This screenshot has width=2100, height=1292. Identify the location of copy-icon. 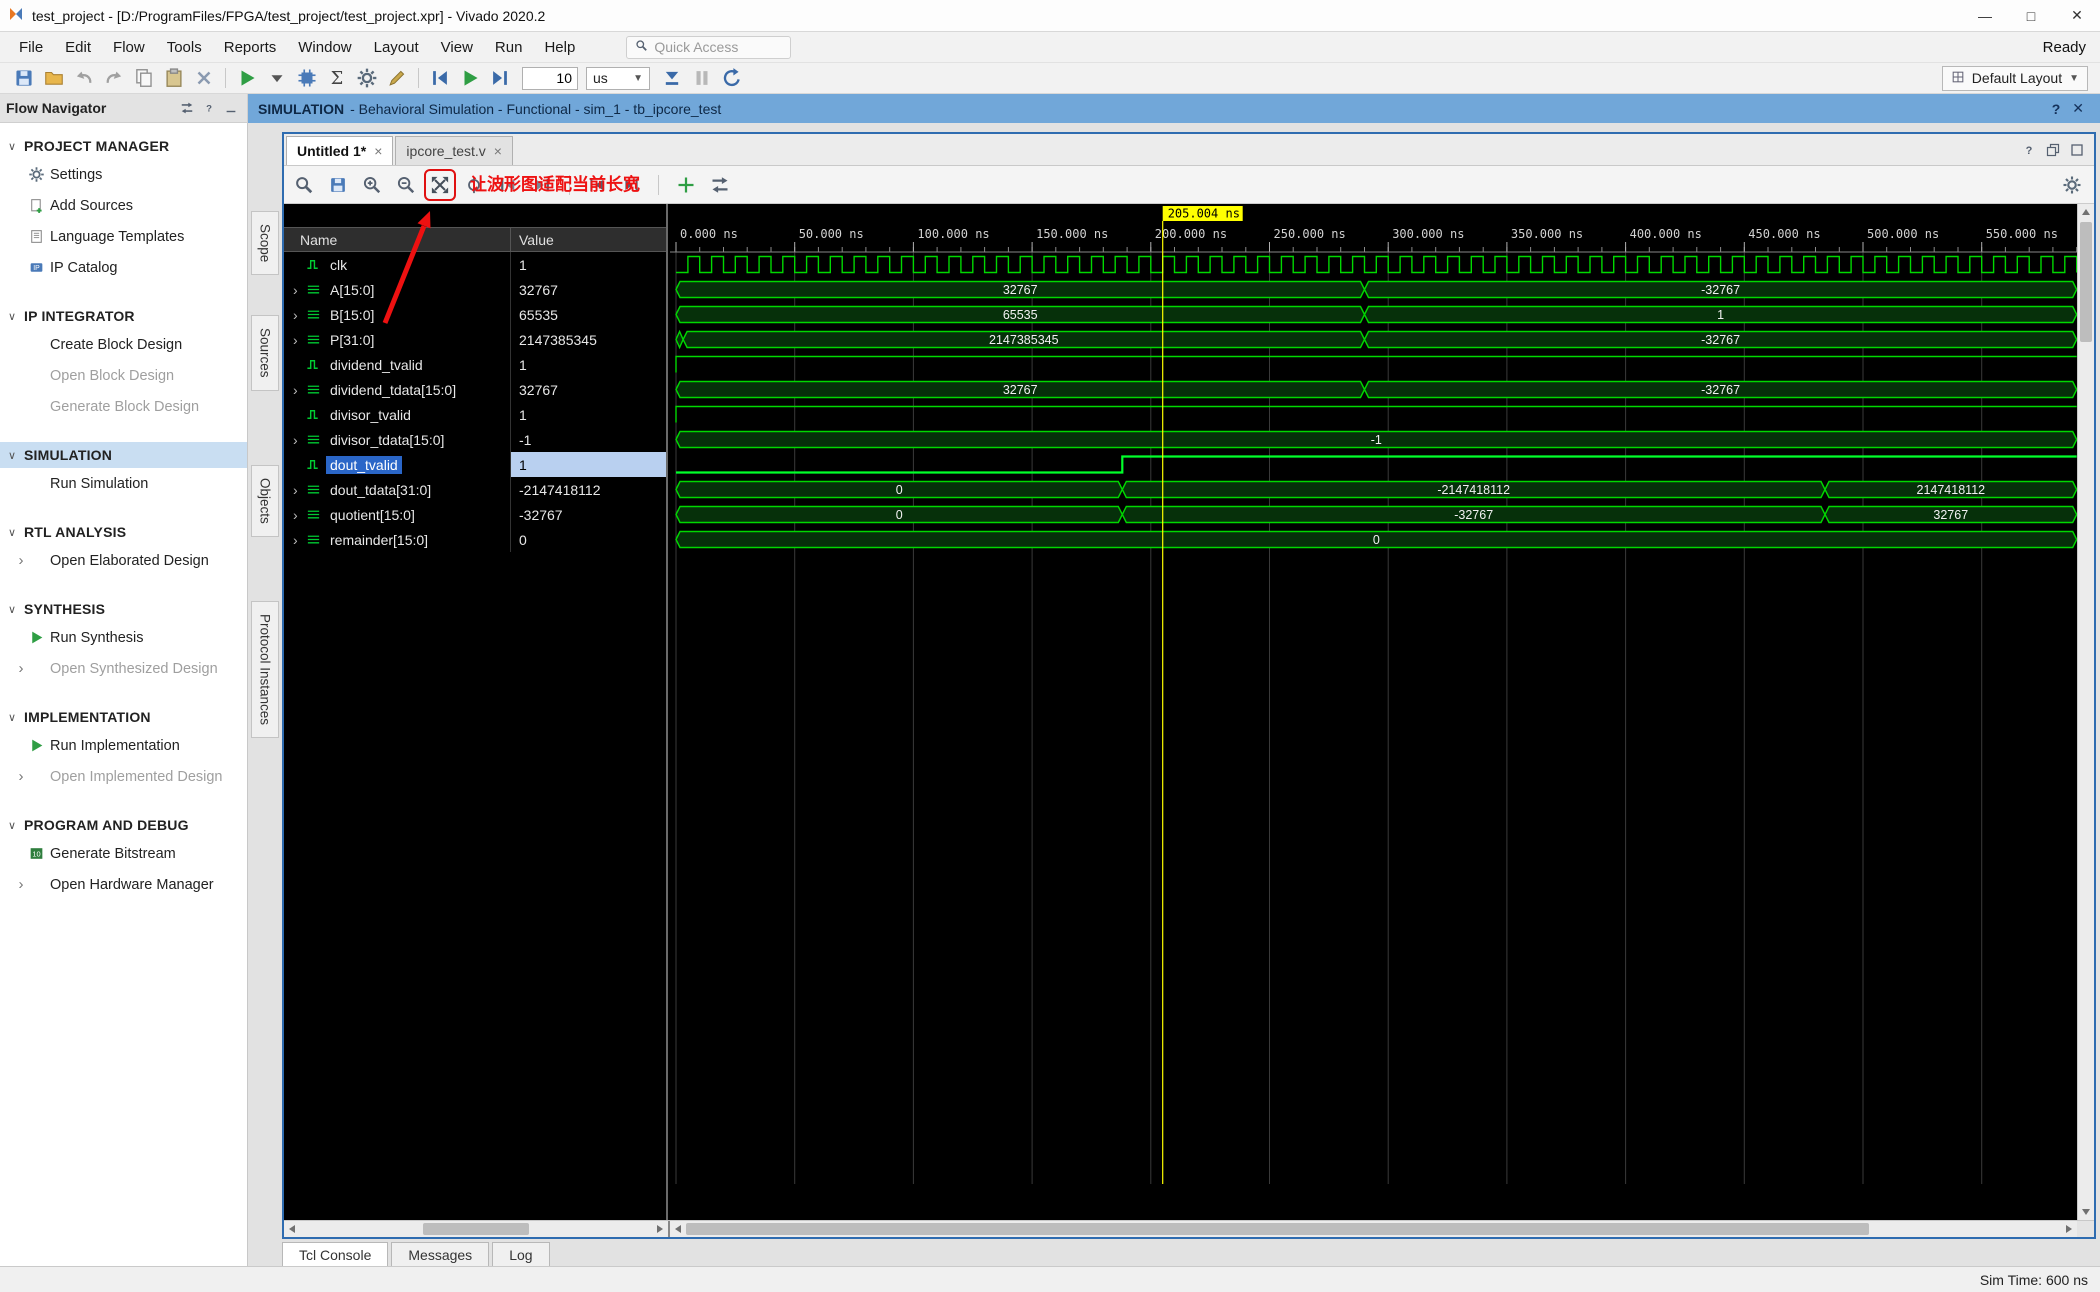
(144, 78).